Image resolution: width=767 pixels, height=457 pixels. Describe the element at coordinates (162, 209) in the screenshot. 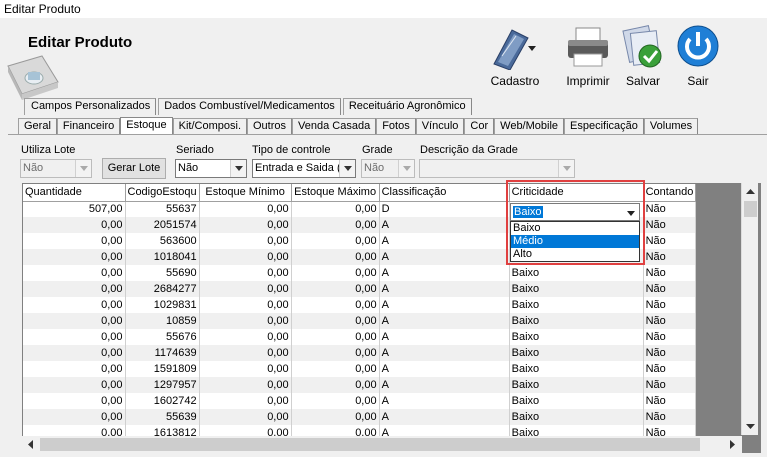

I see `table-cell: 55637` at that location.